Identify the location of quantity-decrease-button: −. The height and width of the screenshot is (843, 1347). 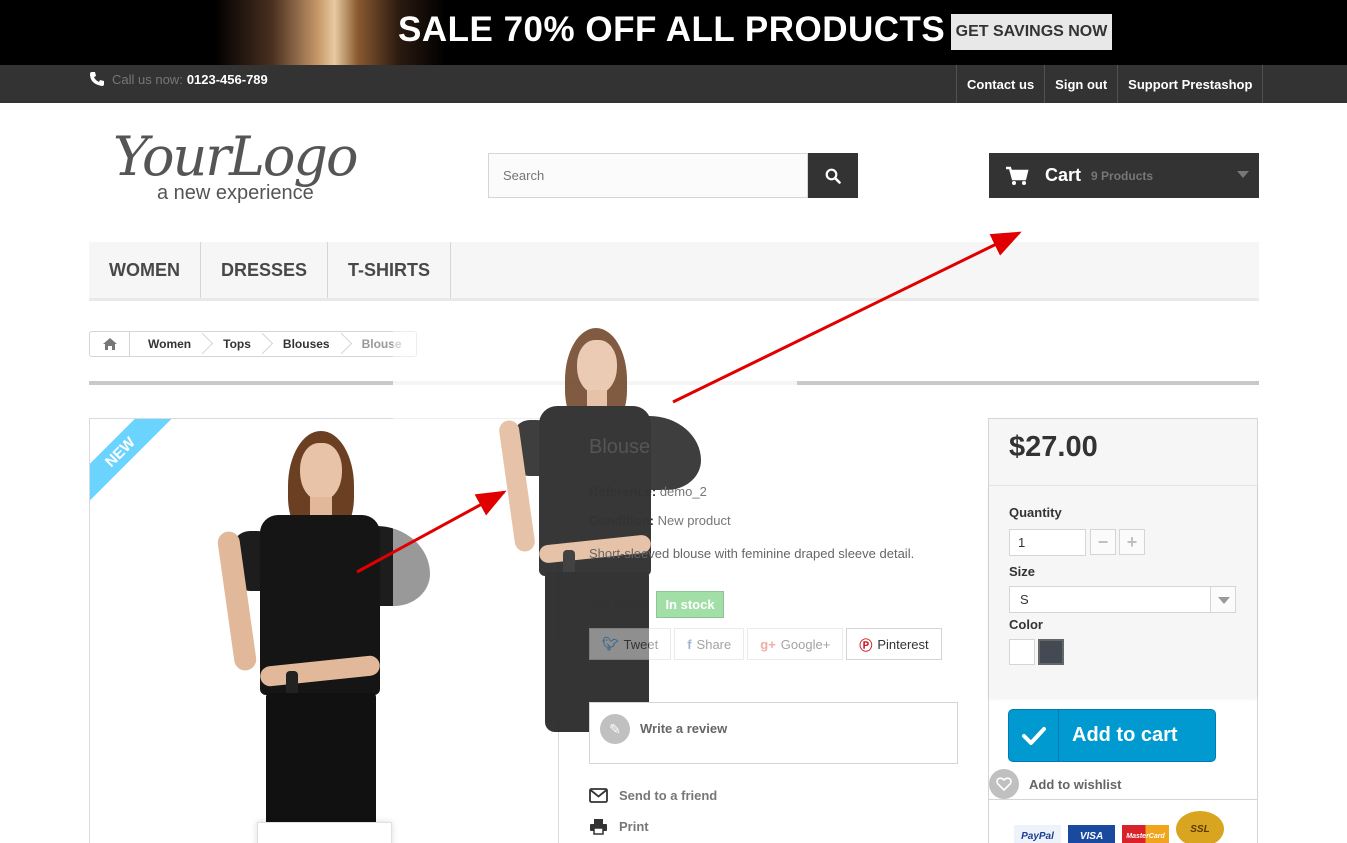
(1103, 542).